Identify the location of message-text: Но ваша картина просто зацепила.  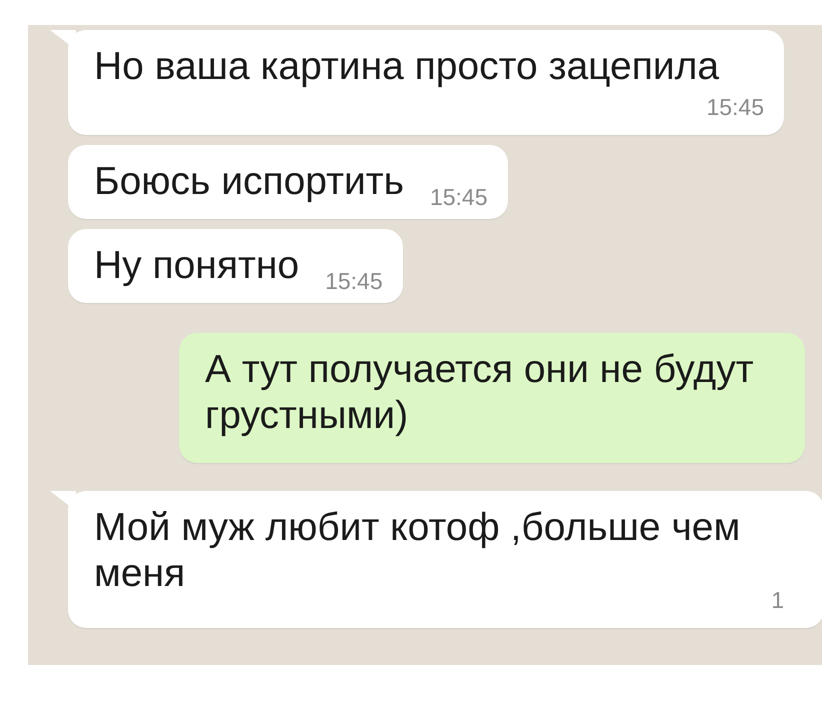
(407, 67).